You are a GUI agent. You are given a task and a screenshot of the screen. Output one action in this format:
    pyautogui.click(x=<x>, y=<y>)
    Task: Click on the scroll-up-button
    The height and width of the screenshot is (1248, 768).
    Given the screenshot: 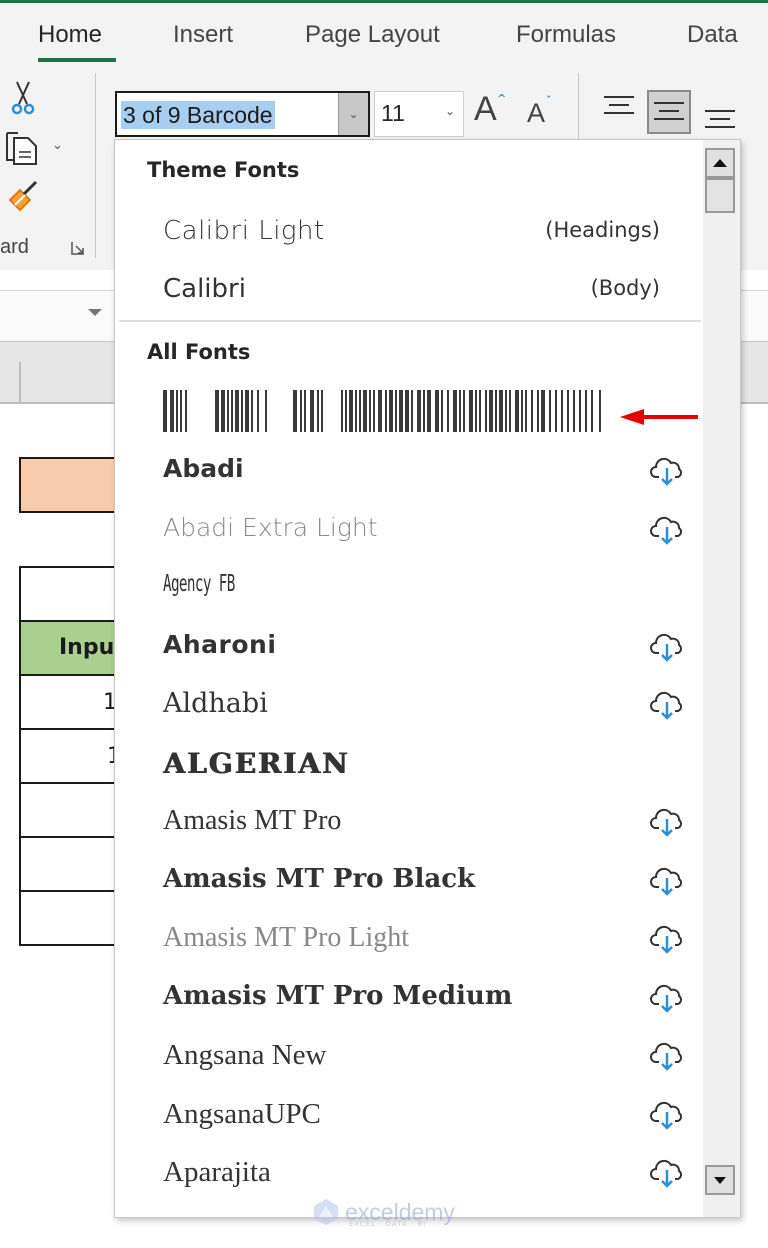 What is the action you would take?
    pyautogui.click(x=720, y=163)
    